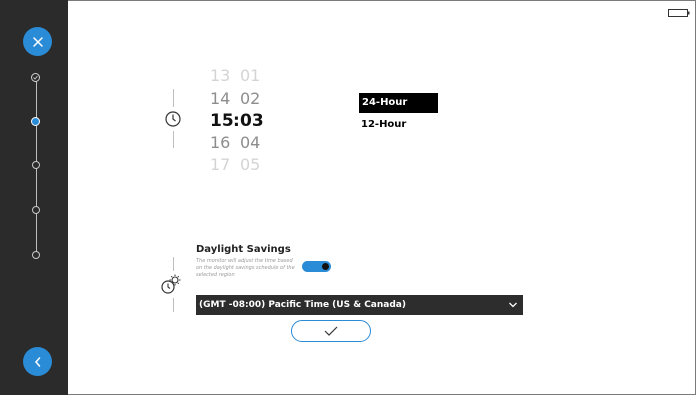 This screenshot has width=696, height=395. I want to click on hour-option: 17, so click(220, 164).